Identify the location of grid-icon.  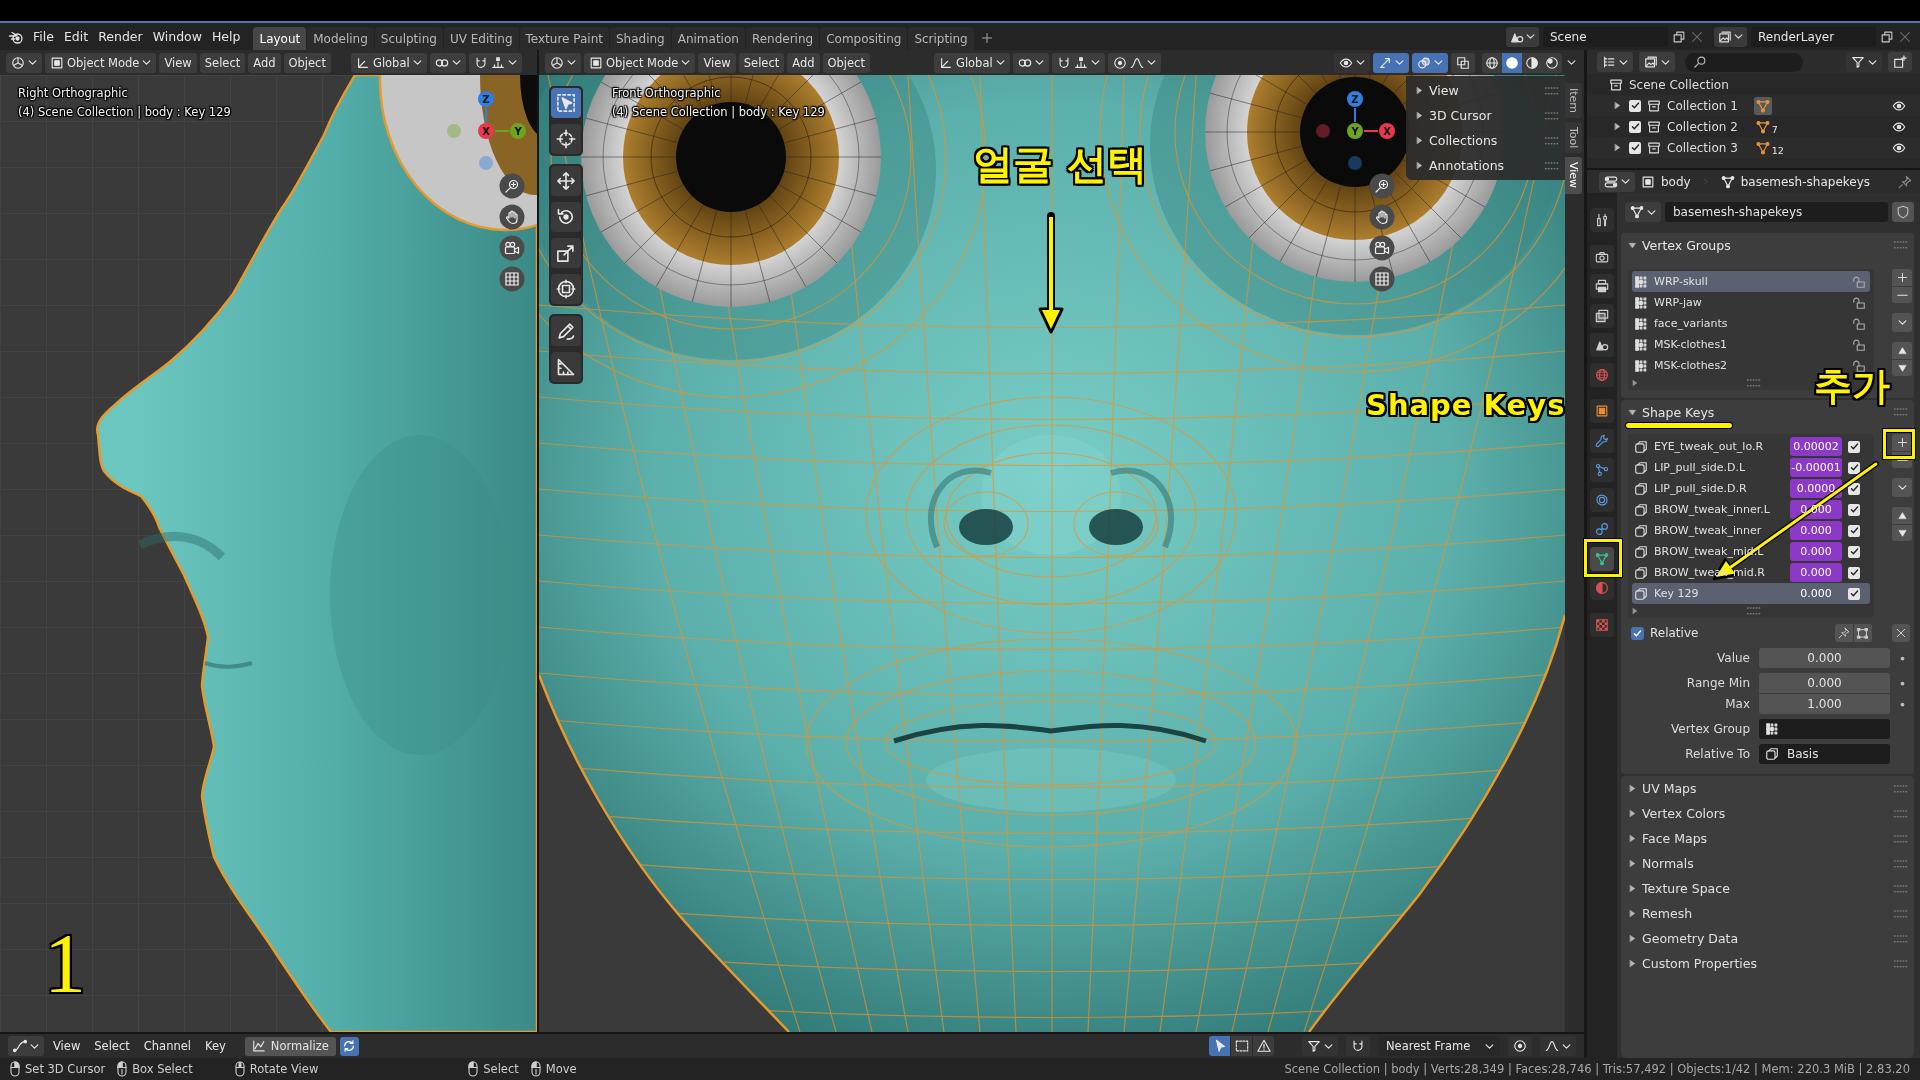
(512, 279).